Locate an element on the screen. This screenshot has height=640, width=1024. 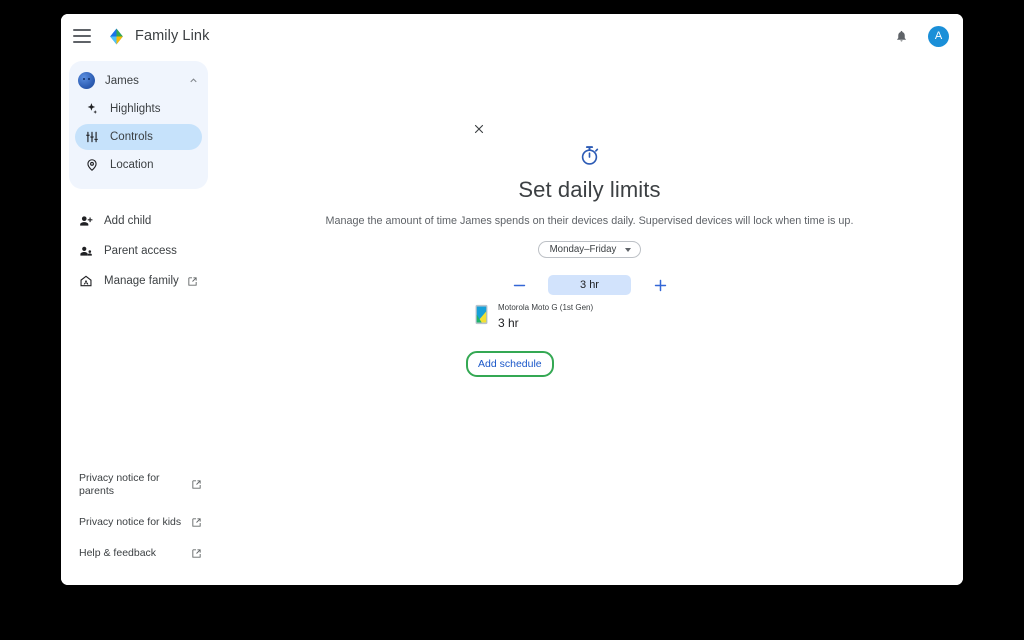
minus-icon is located at coordinates (519, 285).